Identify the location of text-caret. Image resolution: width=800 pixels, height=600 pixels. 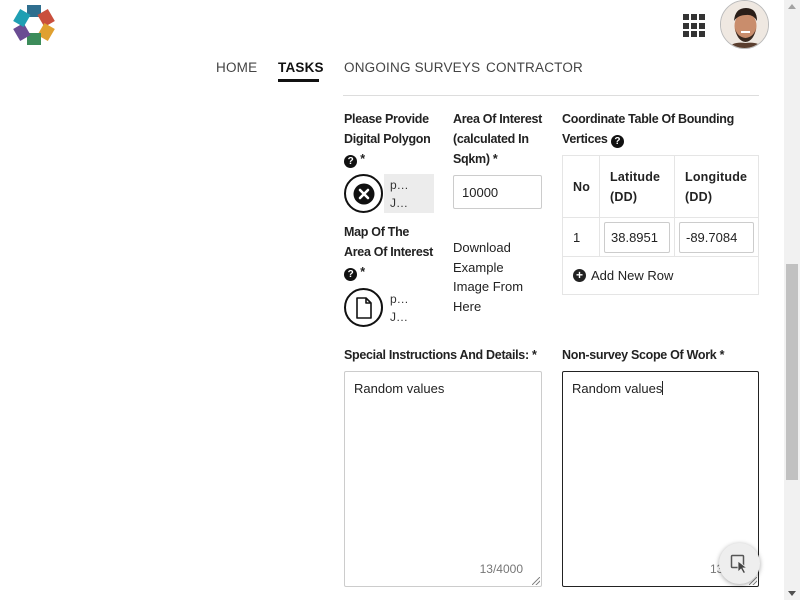
(663, 388).